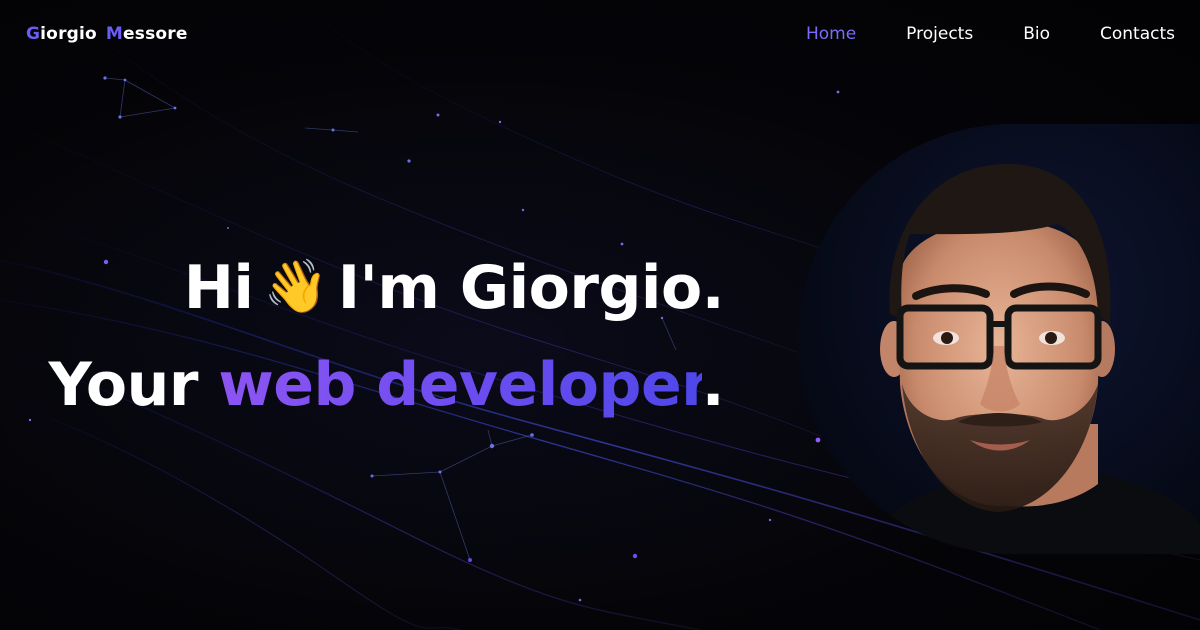 Image resolution: width=1200 pixels, height=630 pixels. I want to click on nav-item-home: Home, so click(831, 34).